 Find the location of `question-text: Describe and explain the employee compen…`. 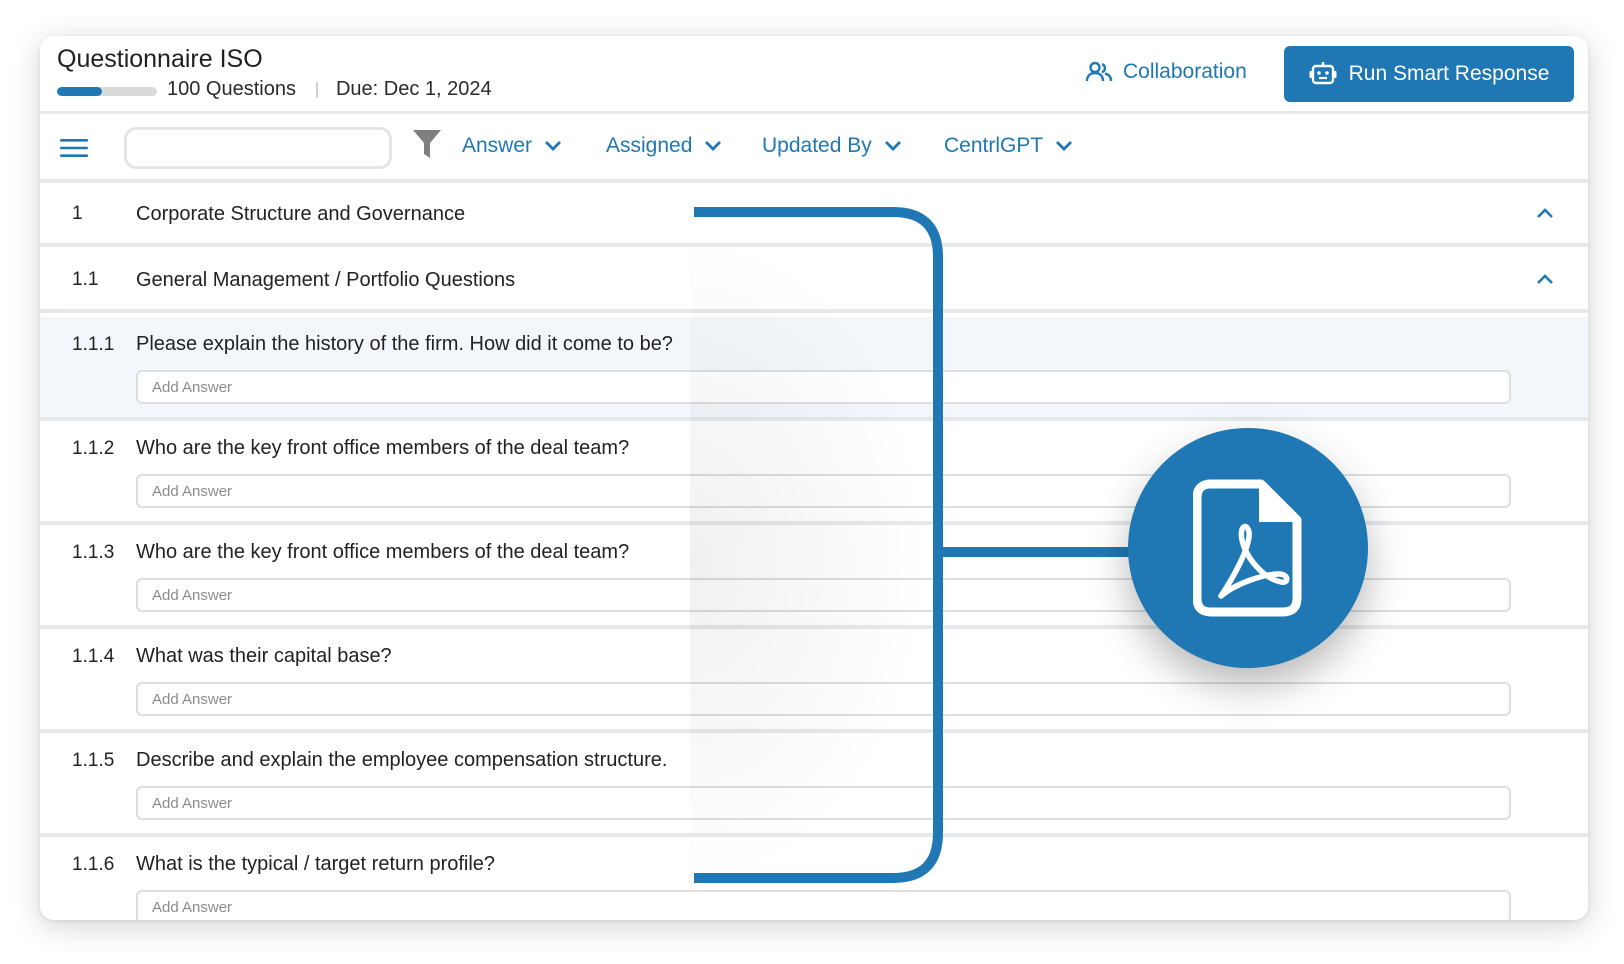

question-text: Describe and explain the employee compen… is located at coordinates (402, 760).